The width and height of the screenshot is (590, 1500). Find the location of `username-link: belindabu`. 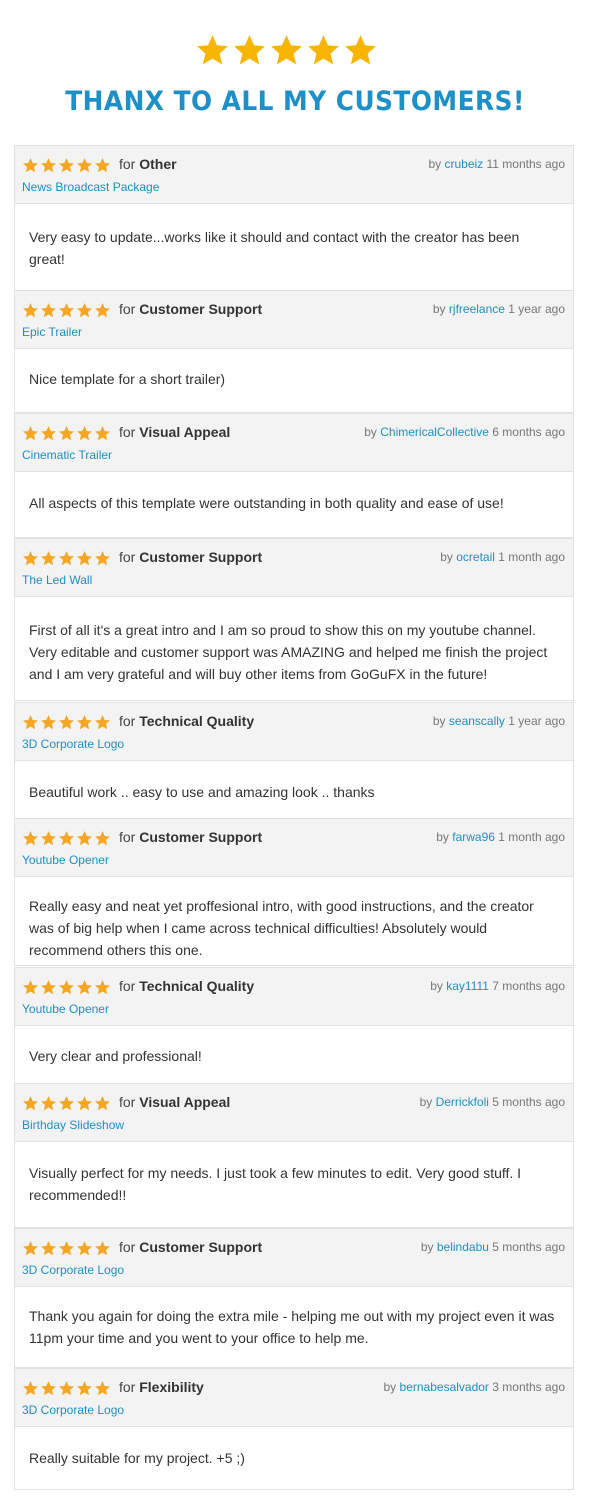

username-link: belindabu is located at coordinates (463, 1247).